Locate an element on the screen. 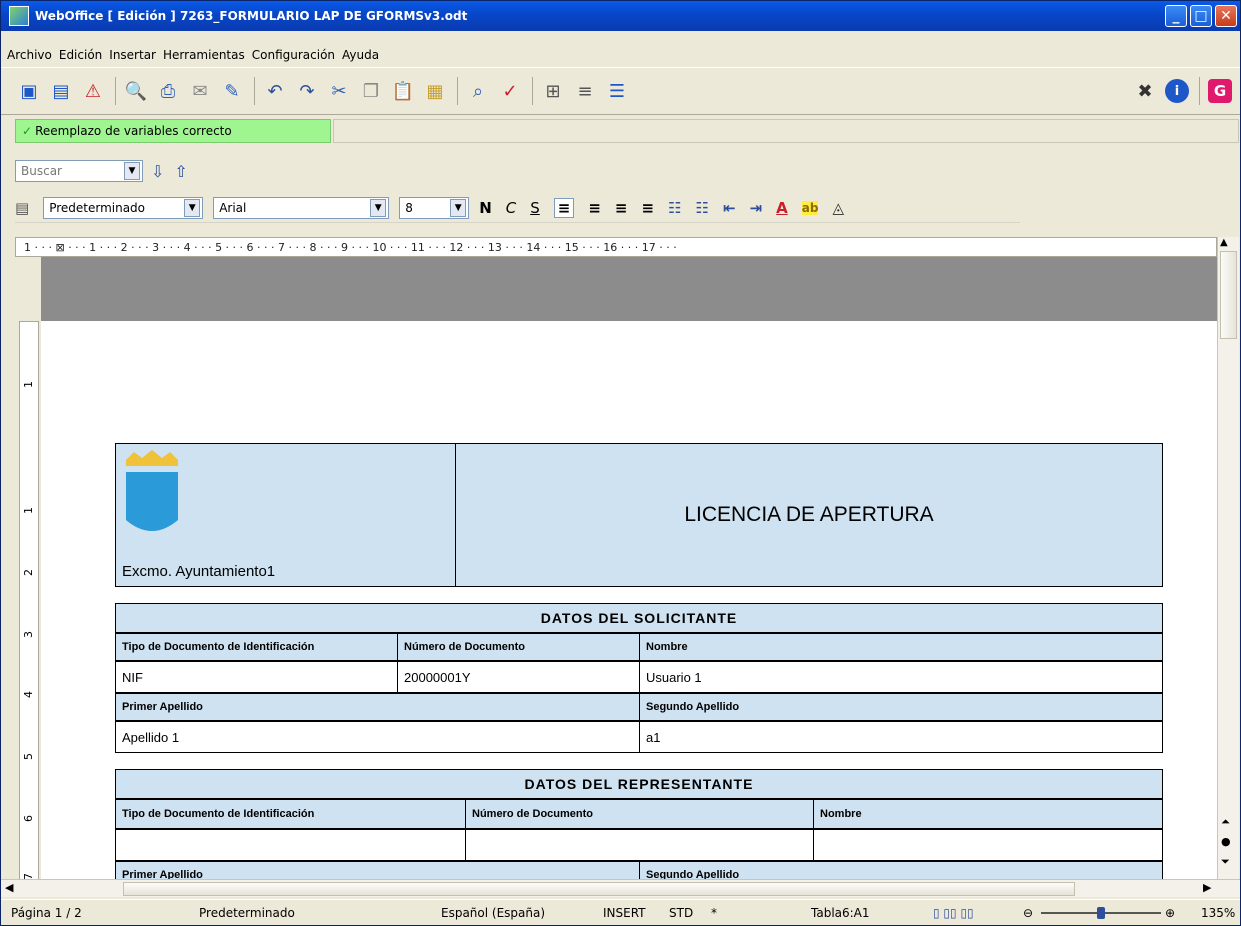  scroll-right-icon: ▶ is located at coordinates (1207, 887).